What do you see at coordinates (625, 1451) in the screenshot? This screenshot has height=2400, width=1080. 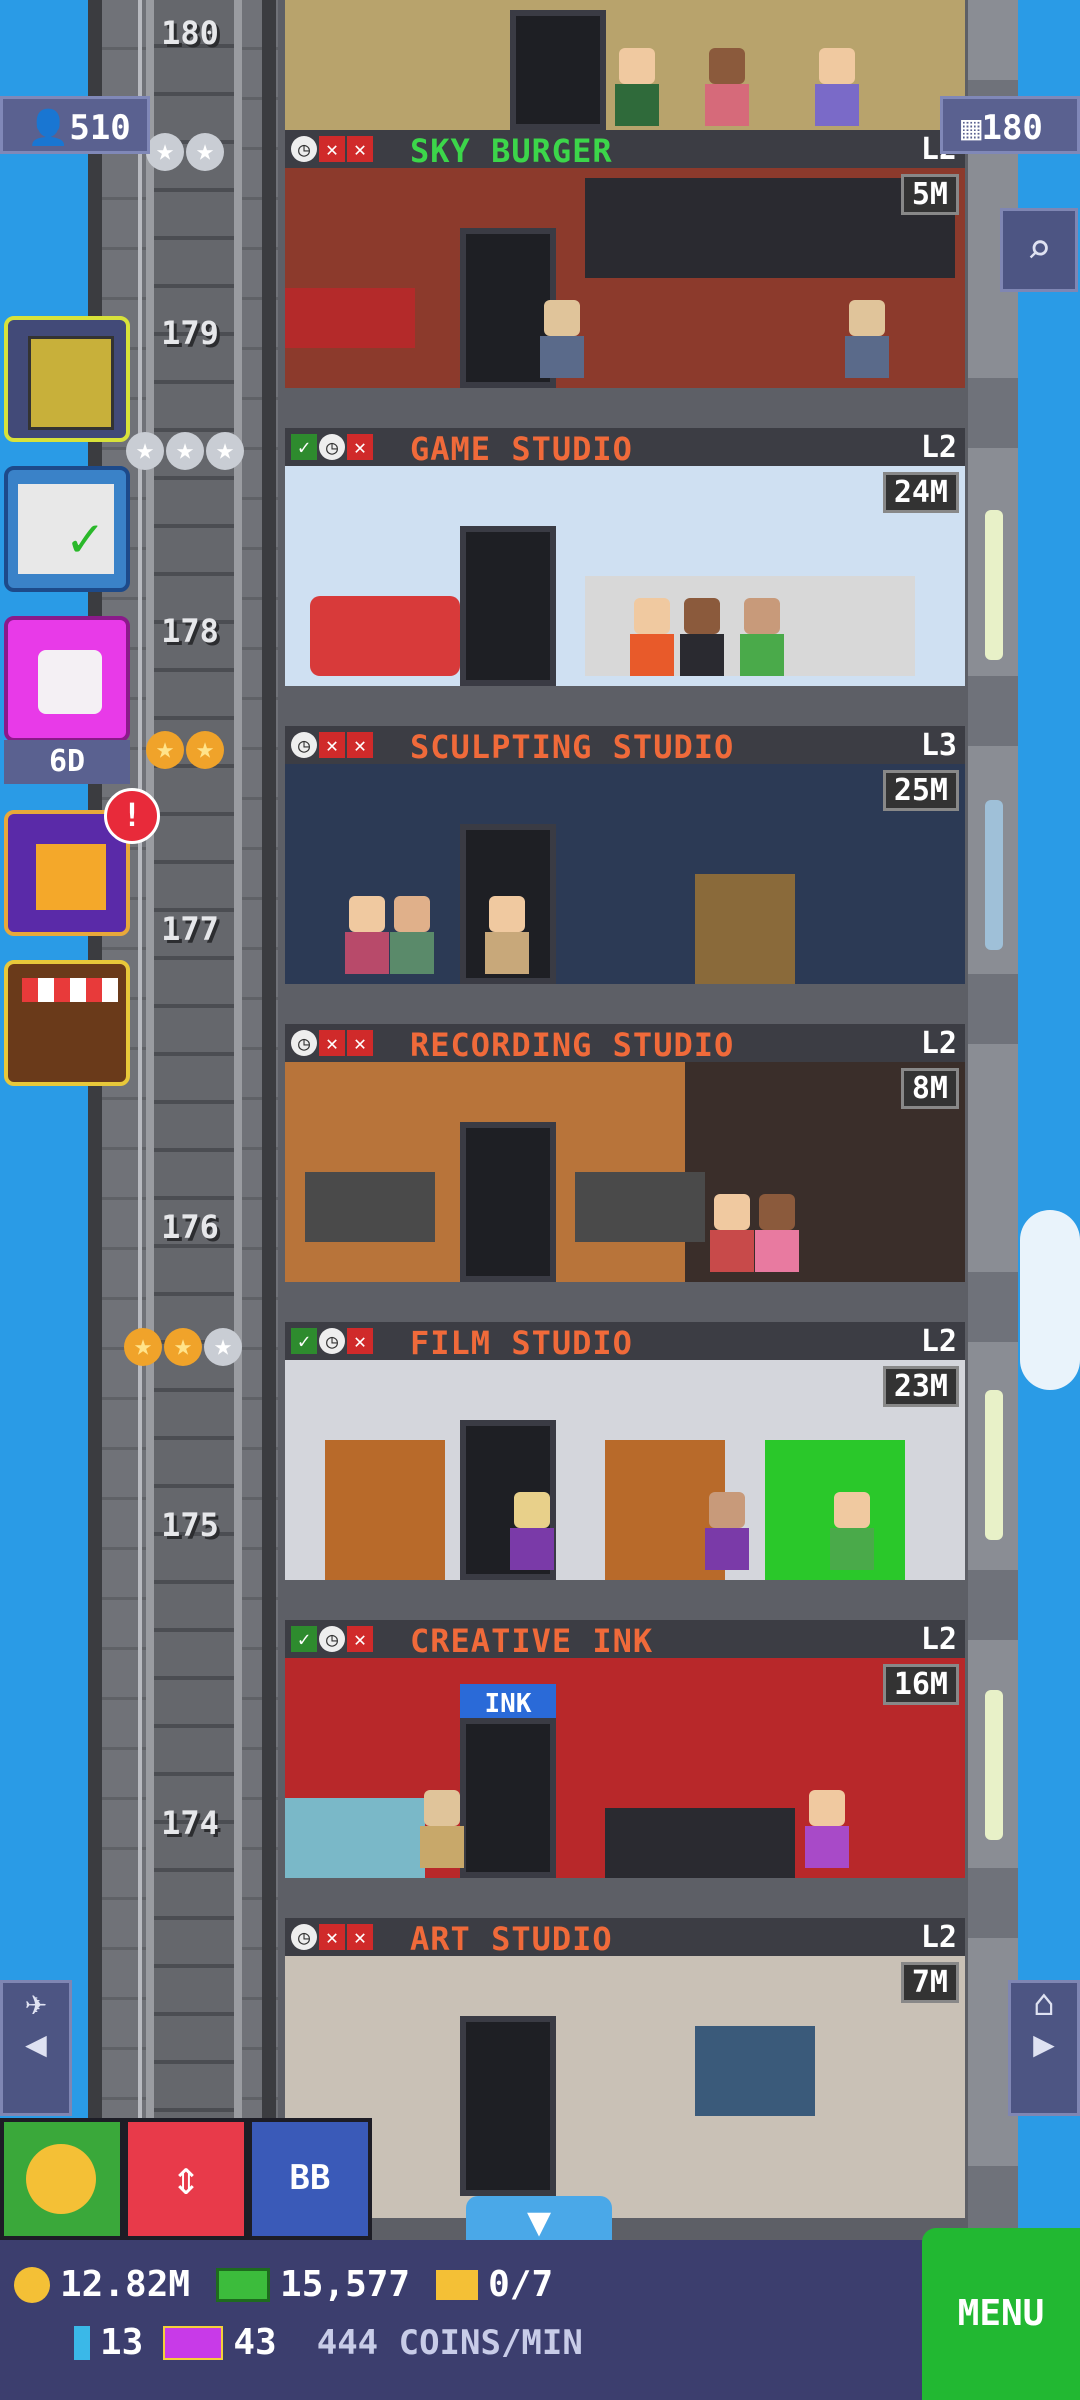 I see `floor-film-studio: ✓ ◷ ✕ FILM STUDIO L2 23M` at bounding box center [625, 1451].